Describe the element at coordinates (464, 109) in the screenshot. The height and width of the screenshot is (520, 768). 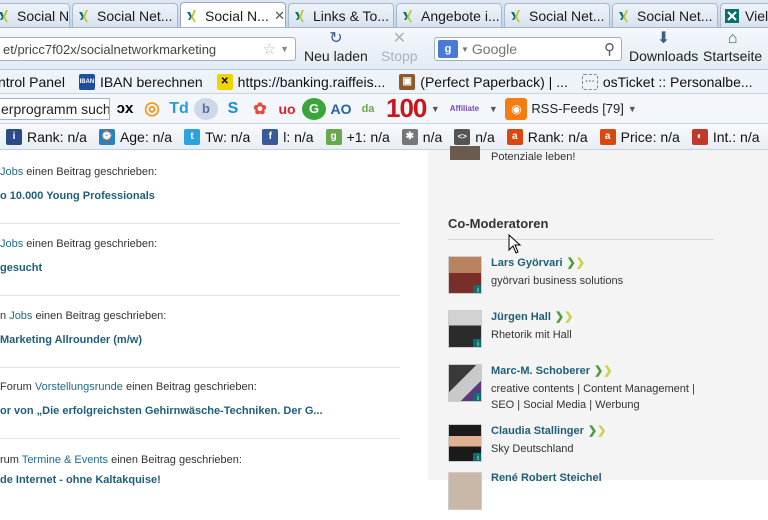
I see `affiliate-icon: Affiliate` at that location.